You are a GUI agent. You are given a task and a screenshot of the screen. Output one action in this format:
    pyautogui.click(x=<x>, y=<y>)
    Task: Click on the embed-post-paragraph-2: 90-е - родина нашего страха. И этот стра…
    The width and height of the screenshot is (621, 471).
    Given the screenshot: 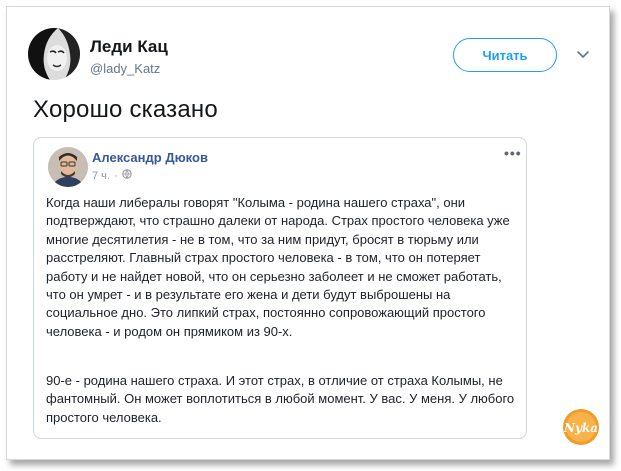 What is the action you would take?
    pyautogui.click(x=280, y=399)
    